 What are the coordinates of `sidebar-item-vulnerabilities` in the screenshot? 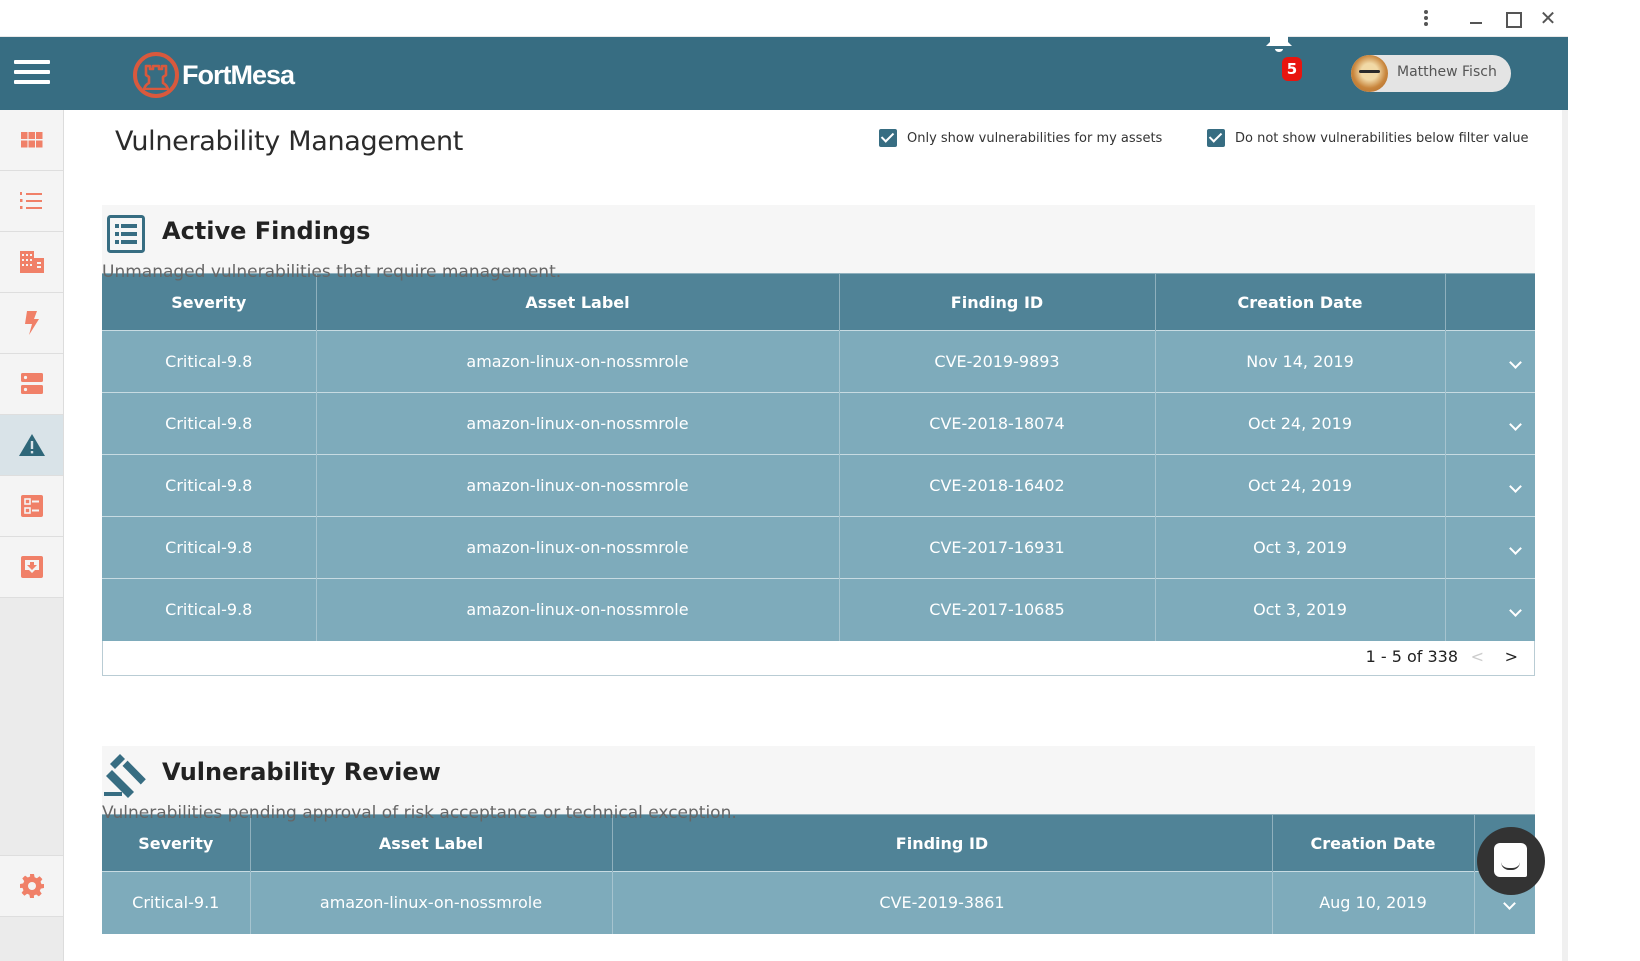 It's located at (31, 445).